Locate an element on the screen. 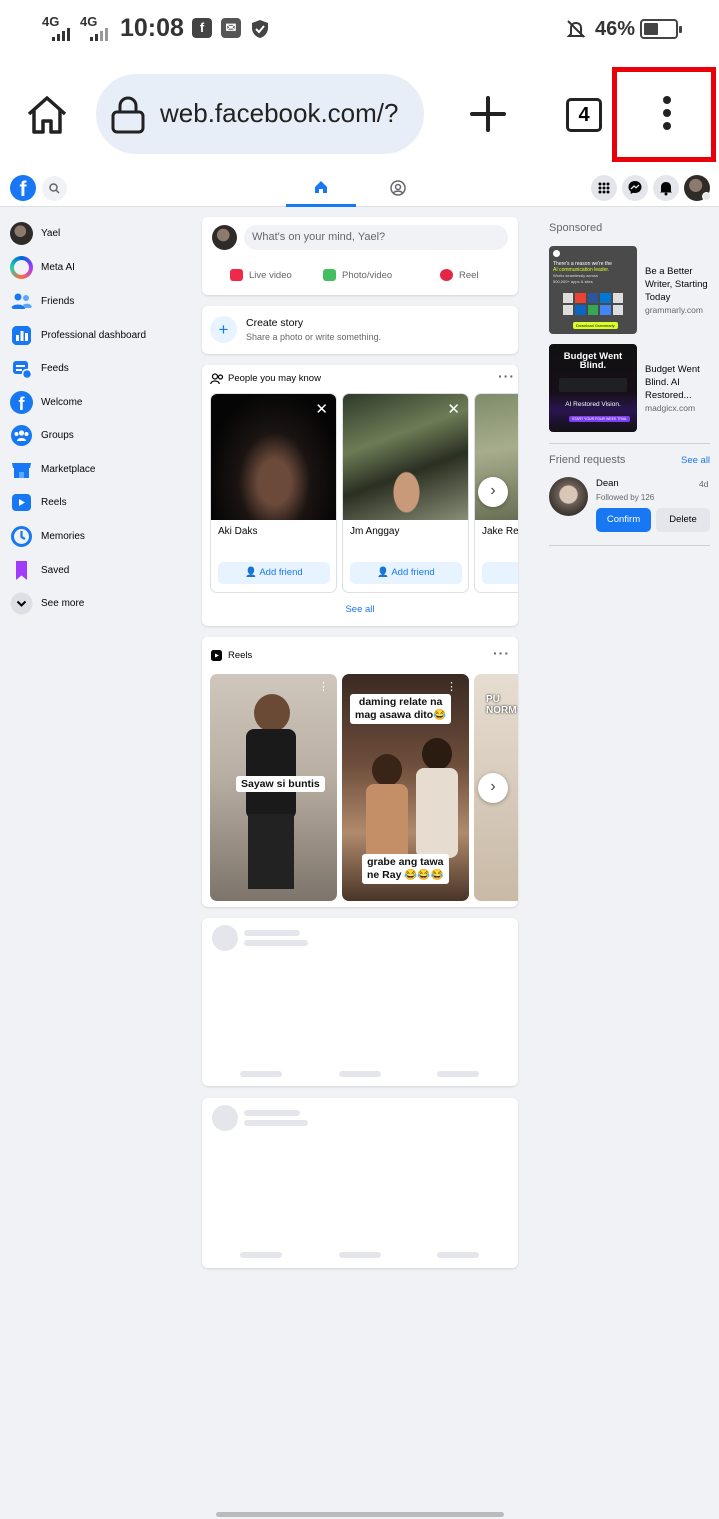 This screenshot has width=719, height=1519. messenger-button is located at coordinates (635, 188).